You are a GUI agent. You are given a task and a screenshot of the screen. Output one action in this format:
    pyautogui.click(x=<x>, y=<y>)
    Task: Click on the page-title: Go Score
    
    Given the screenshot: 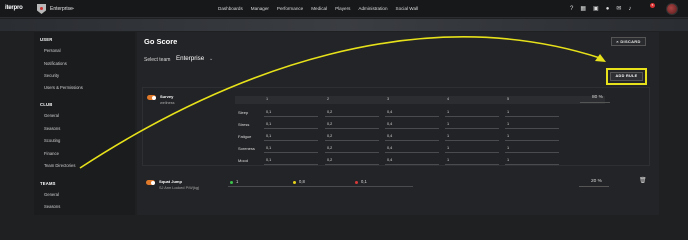 What is the action you would take?
    pyautogui.click(x=161, y=41)
    